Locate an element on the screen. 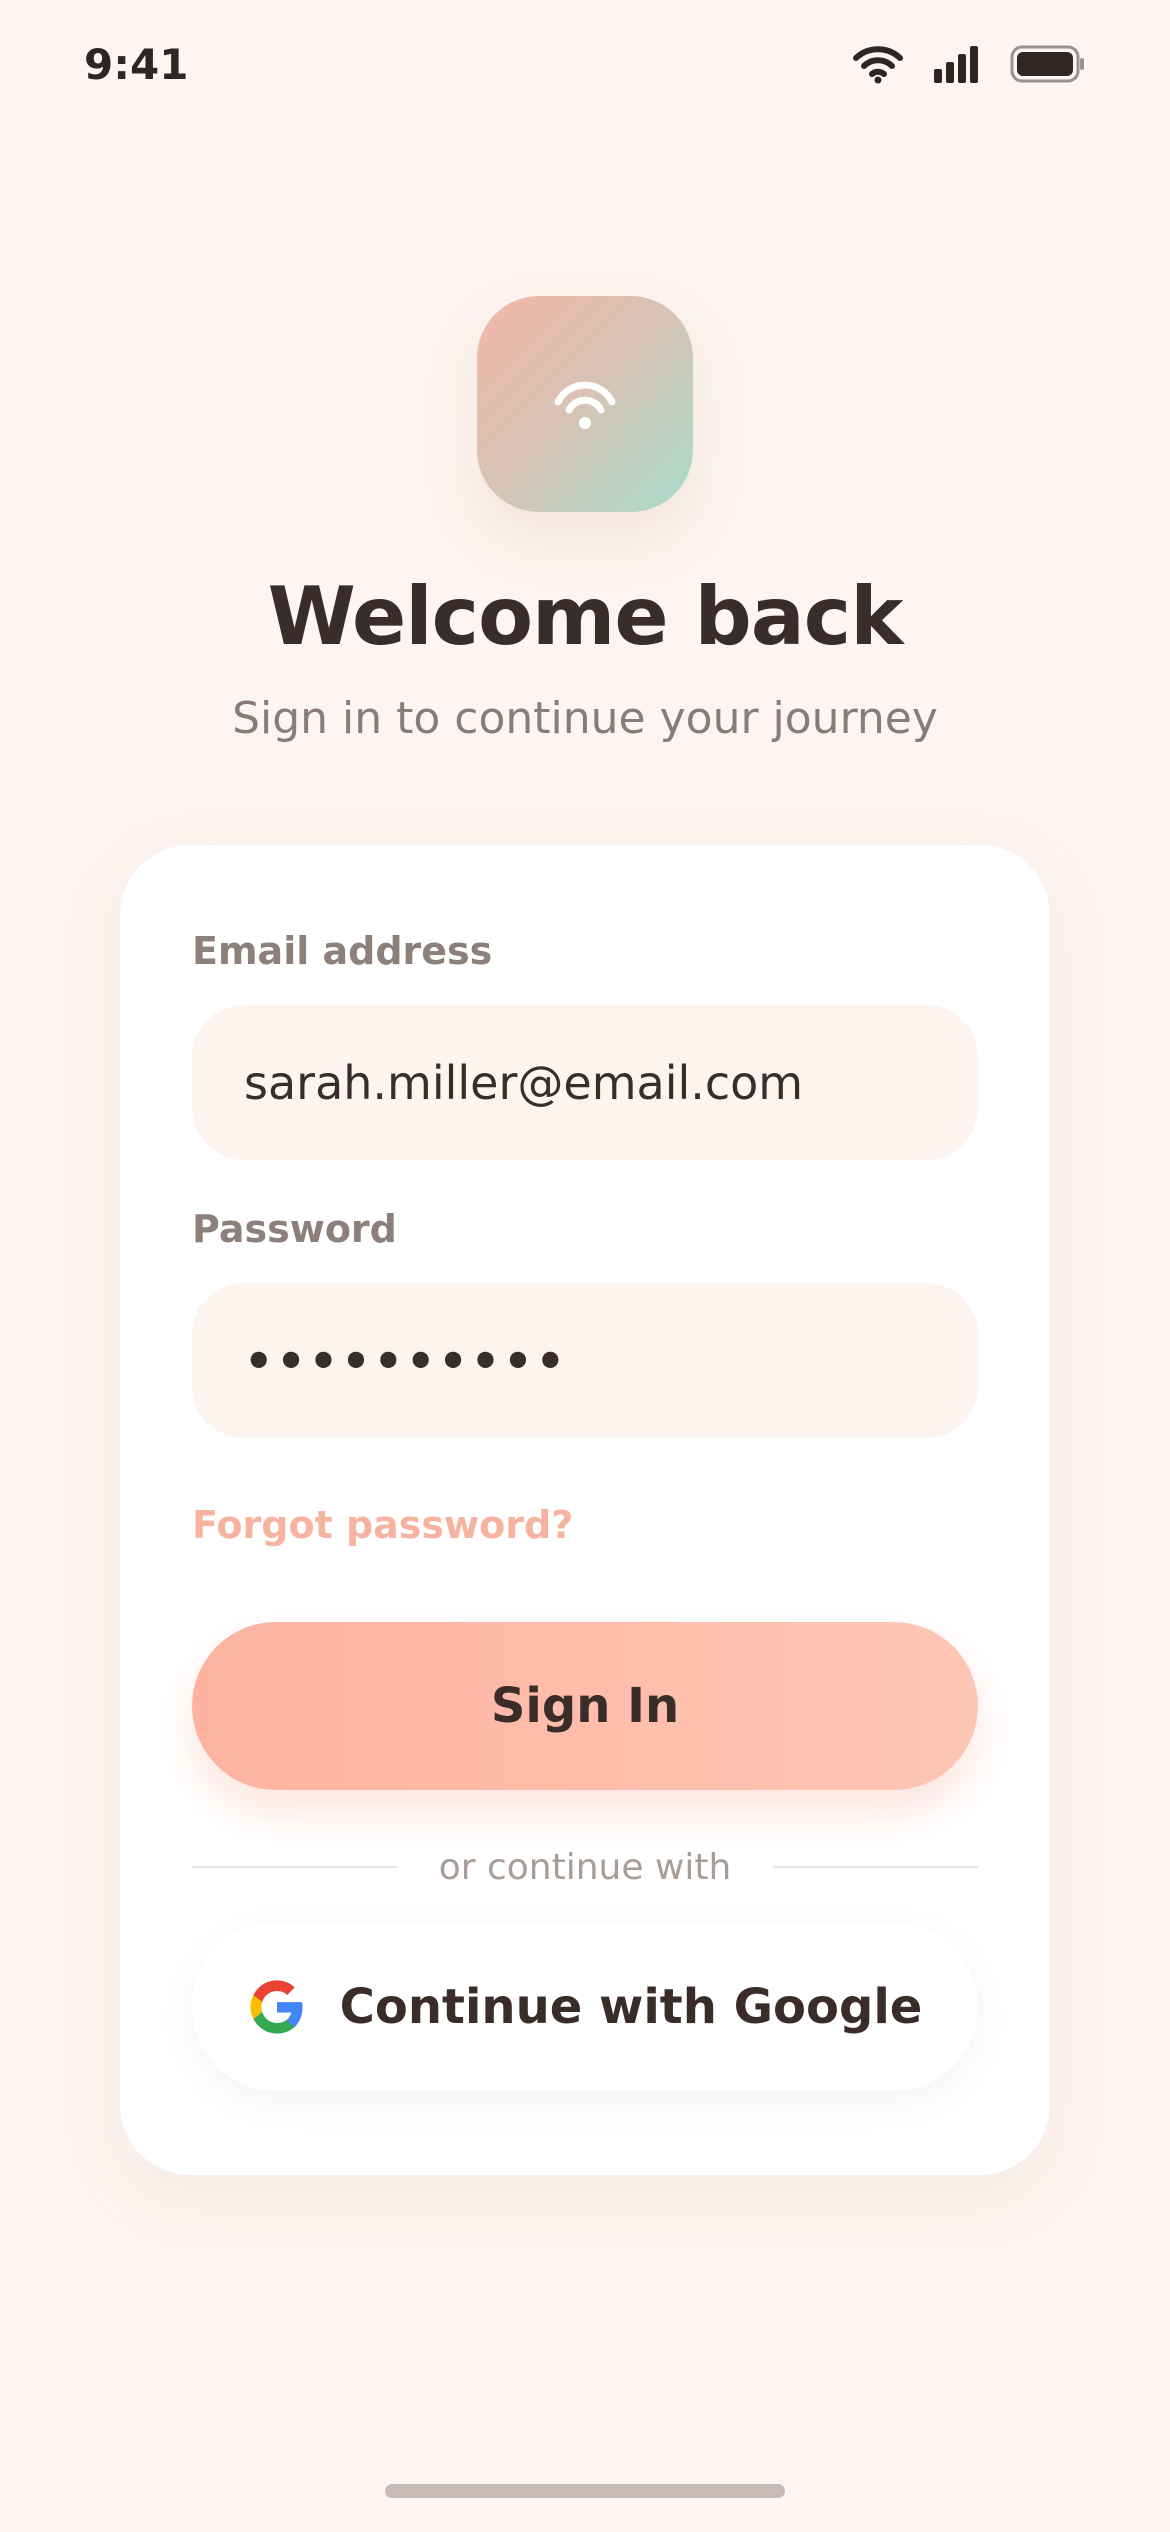 The width and height of the screenshot is (1170, 2532). divider-line-right is located at coordinates (875, 1867).